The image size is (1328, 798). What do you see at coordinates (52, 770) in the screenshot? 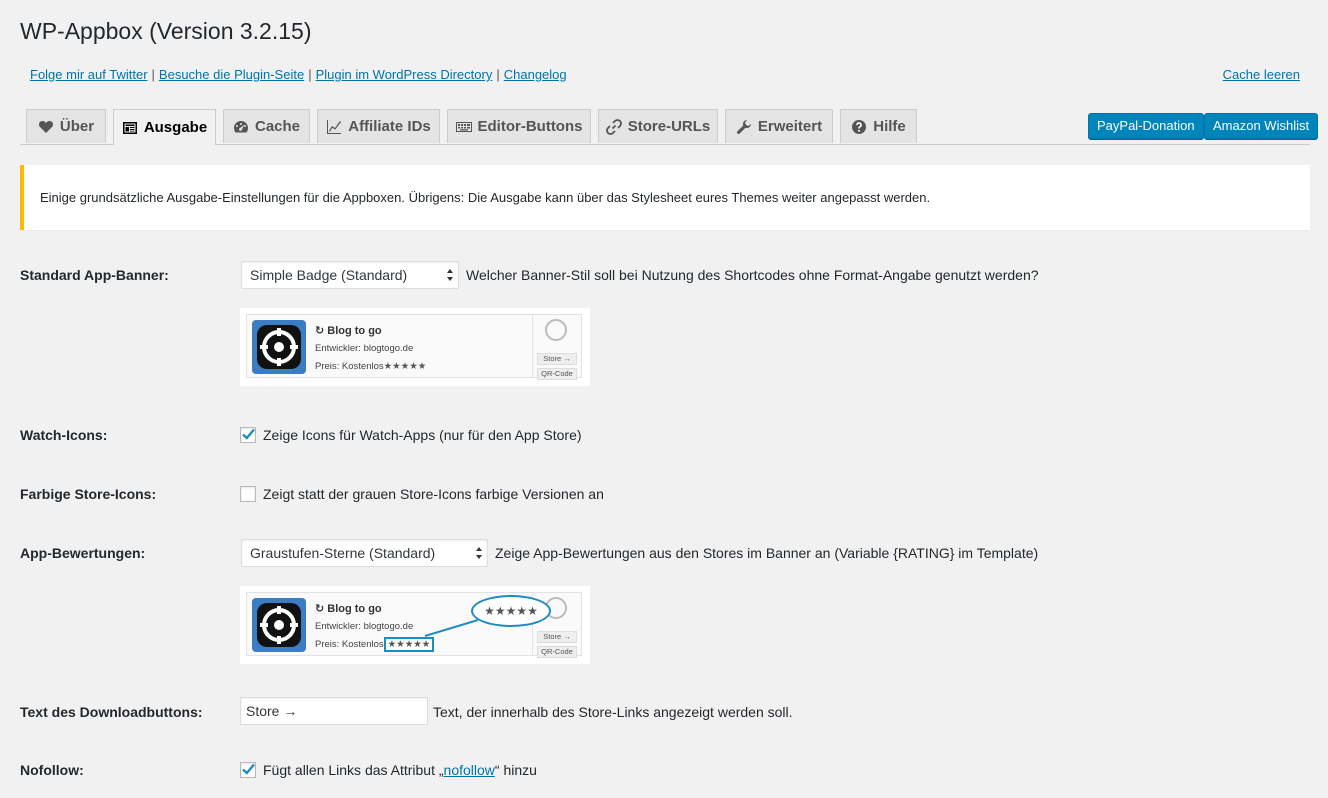
I see `nofollow-label: Nofollow:` at bounding box center [52, 770].